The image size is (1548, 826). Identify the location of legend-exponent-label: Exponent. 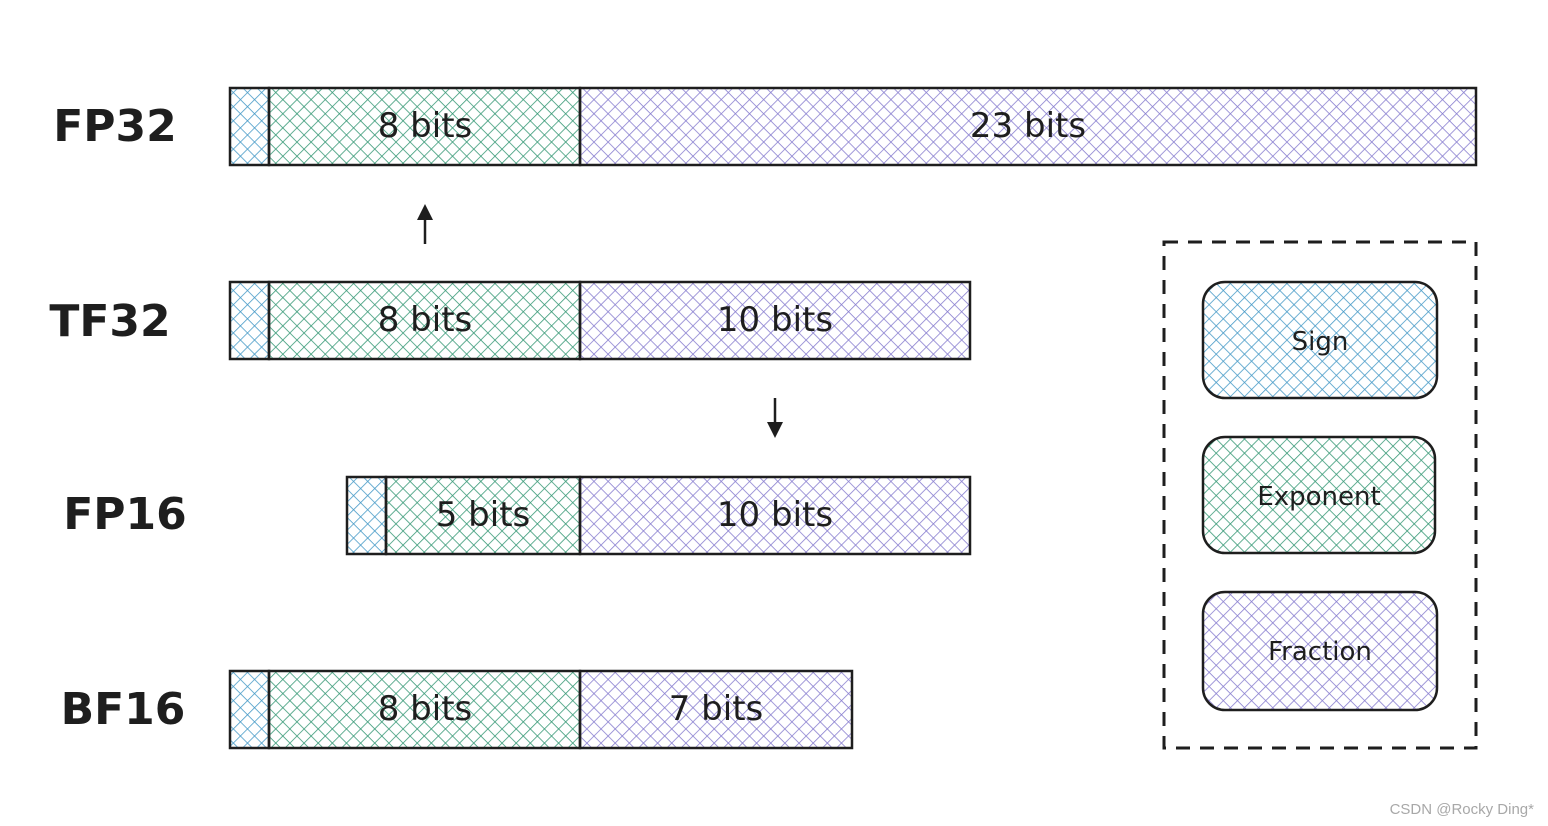
(1318, 497).